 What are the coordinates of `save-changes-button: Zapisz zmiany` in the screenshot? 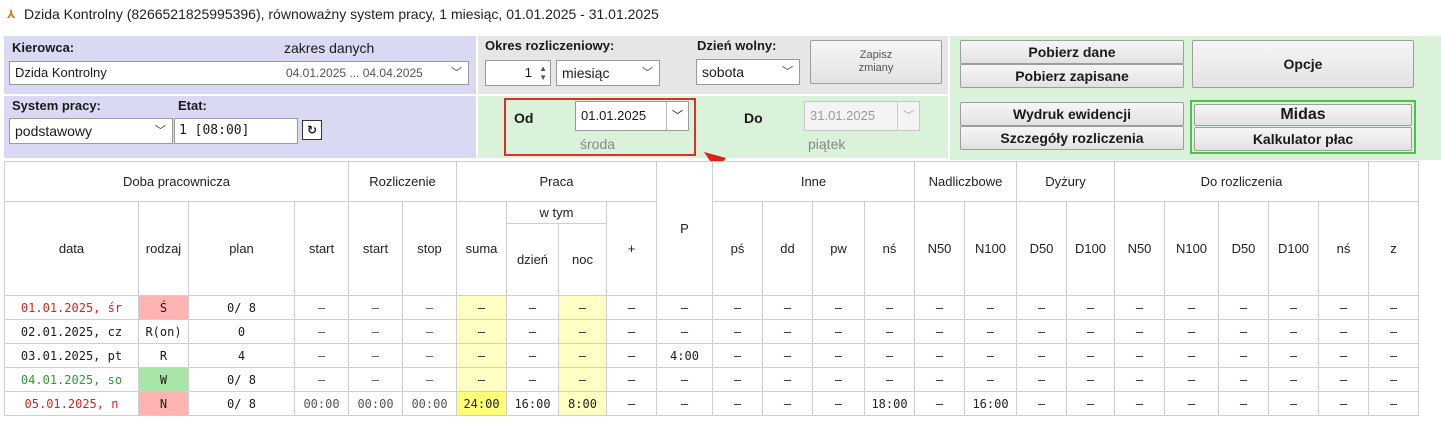 It's located at (876, 62).